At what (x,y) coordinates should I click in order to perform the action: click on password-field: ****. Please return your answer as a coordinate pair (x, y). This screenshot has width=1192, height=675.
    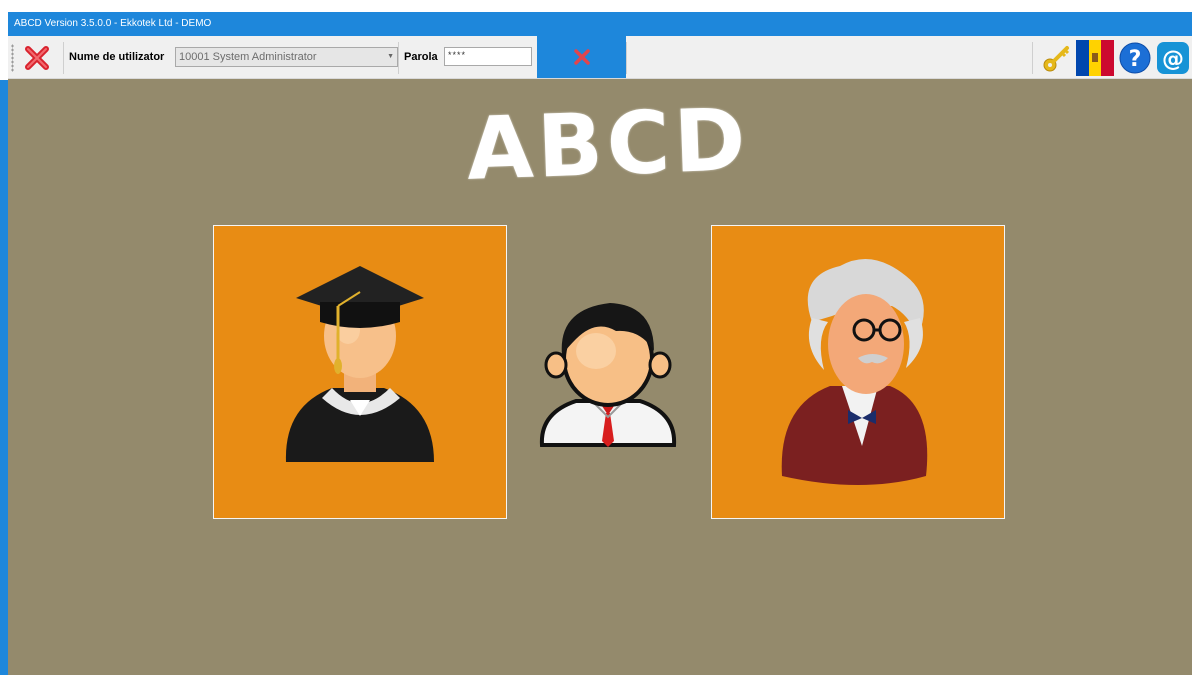
    Looking at the image, I should click on (488, 56).